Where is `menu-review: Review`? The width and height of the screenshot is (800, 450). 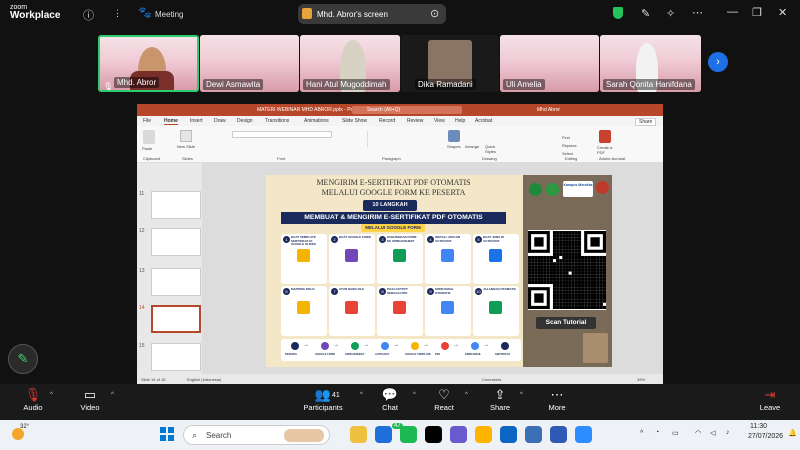 menu-review: Review is located at coordinates (415, 121).